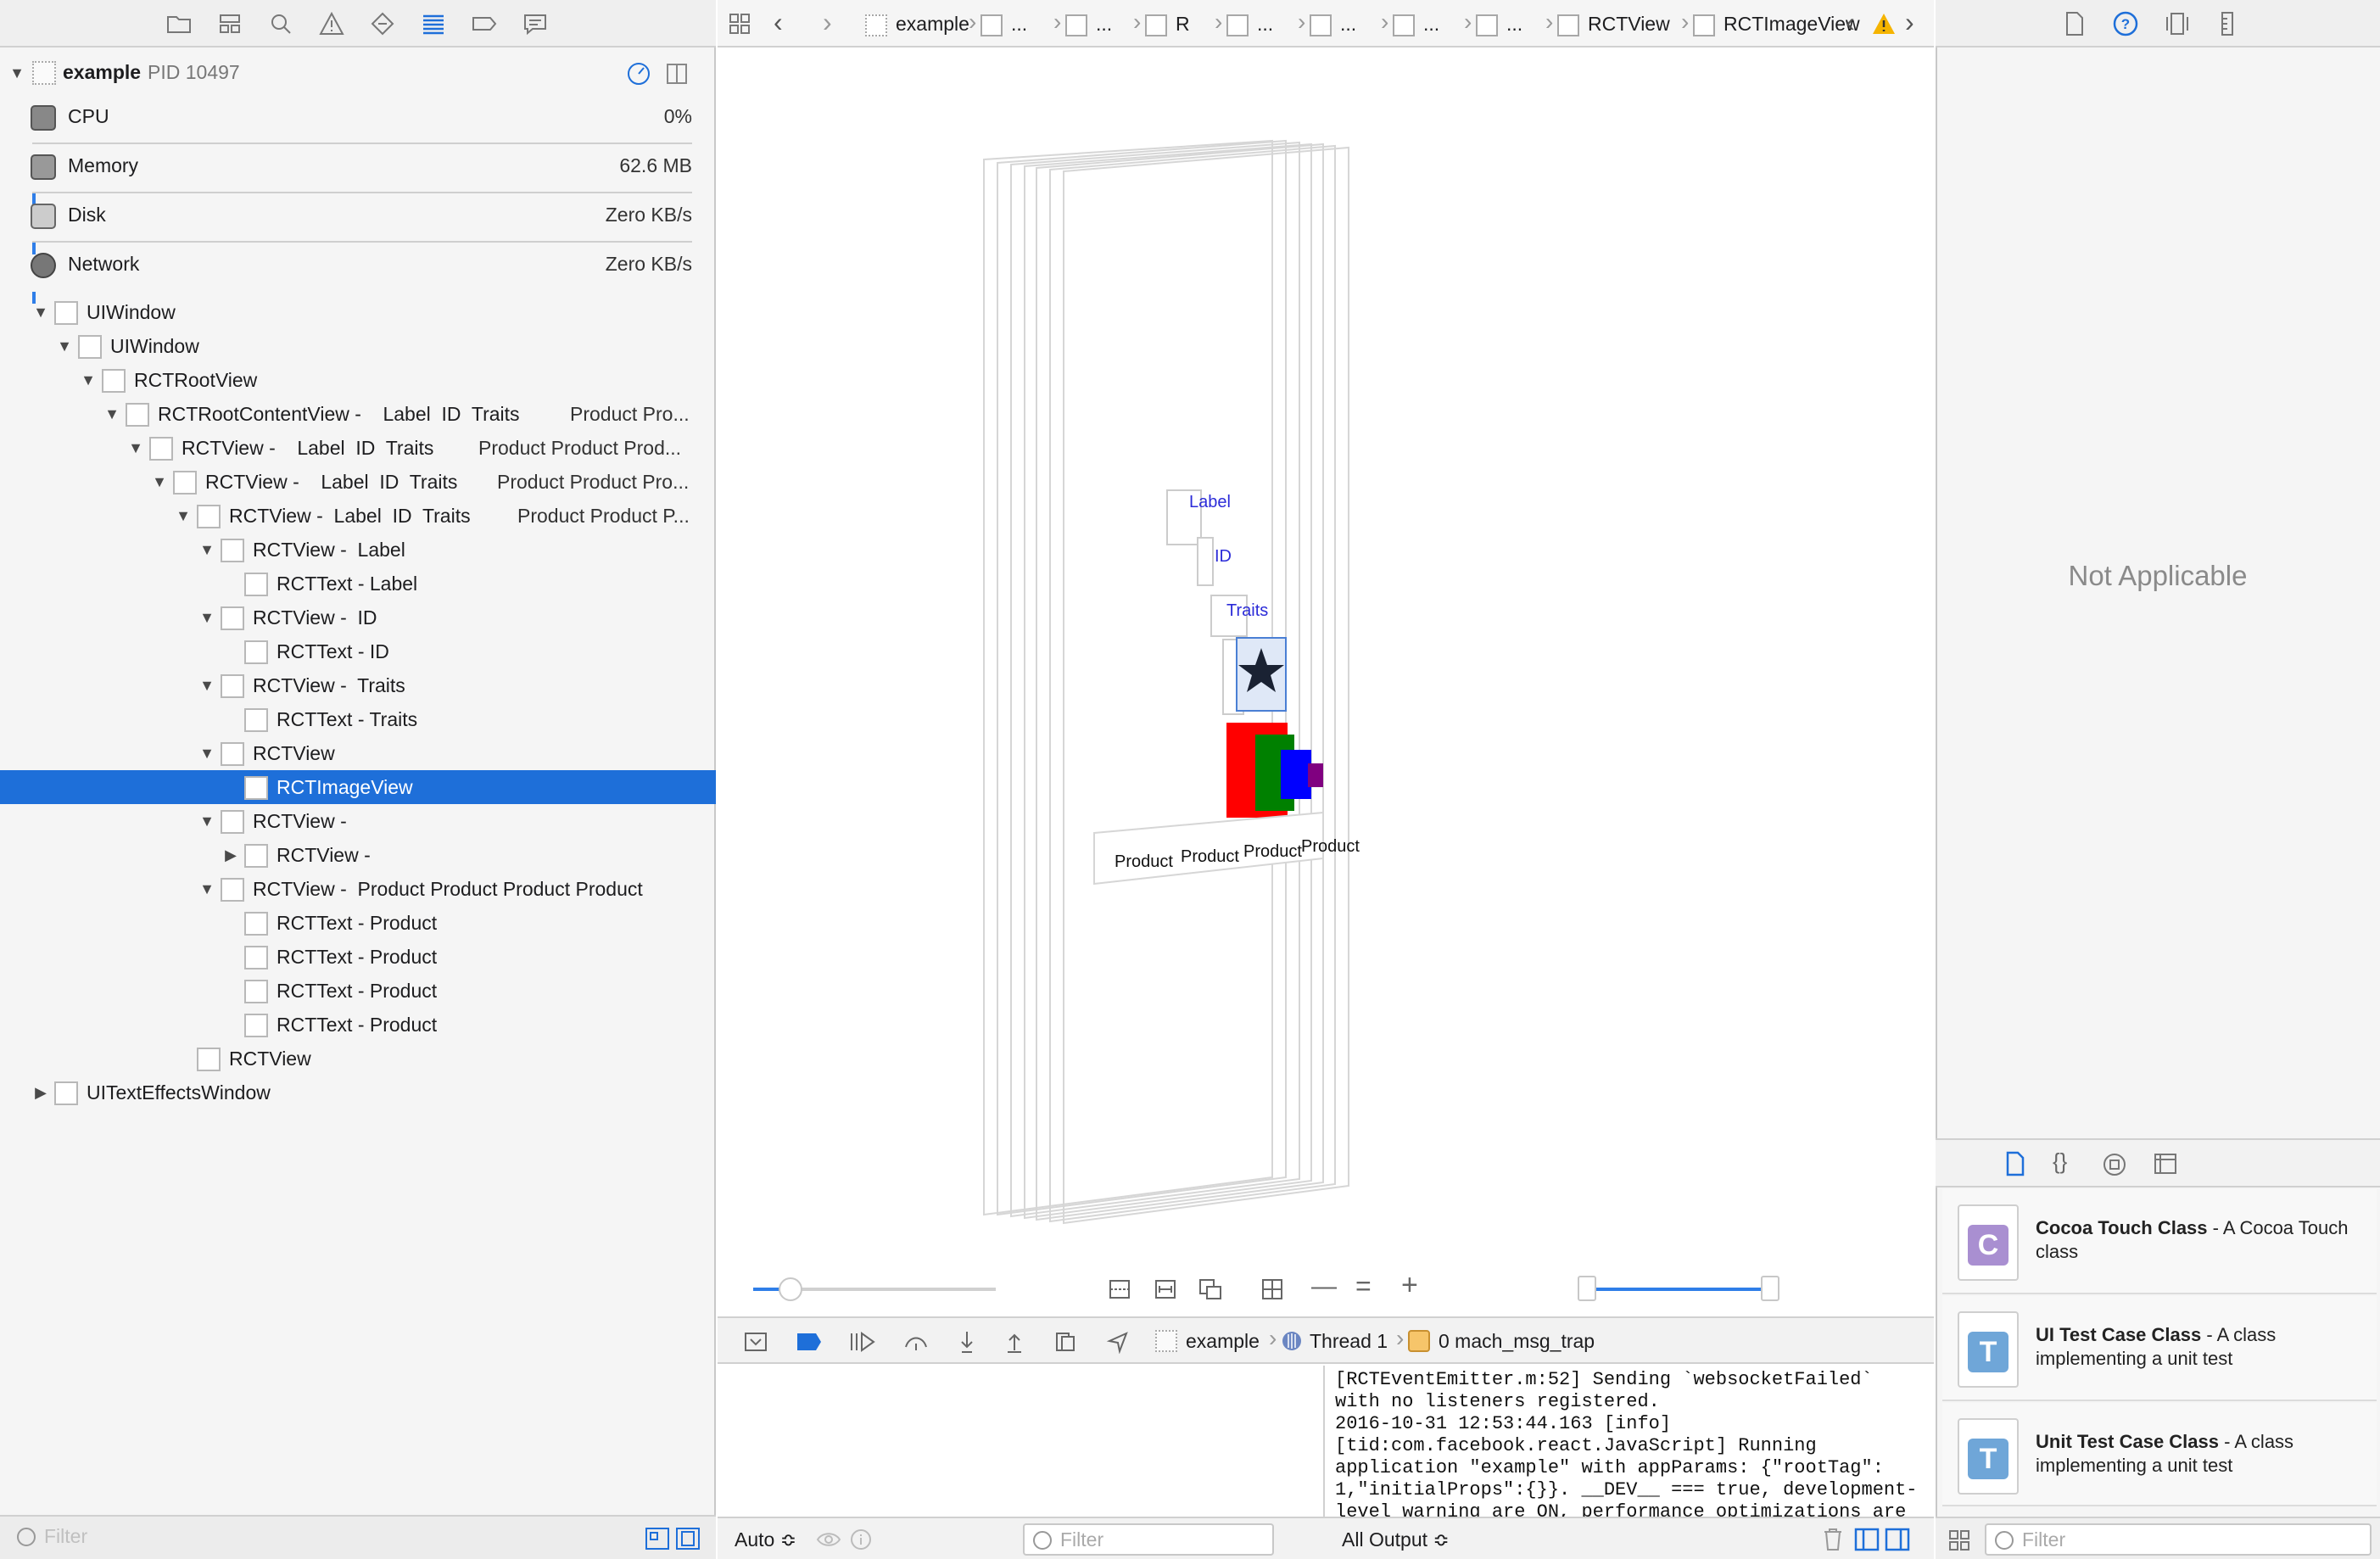 The height and width of the screenshot is (1559, 2380). What do you see at coordinates (827, 22) in the screenshot?
I see `forward-arrow-icon: ›` at bounding box center [827, 22].